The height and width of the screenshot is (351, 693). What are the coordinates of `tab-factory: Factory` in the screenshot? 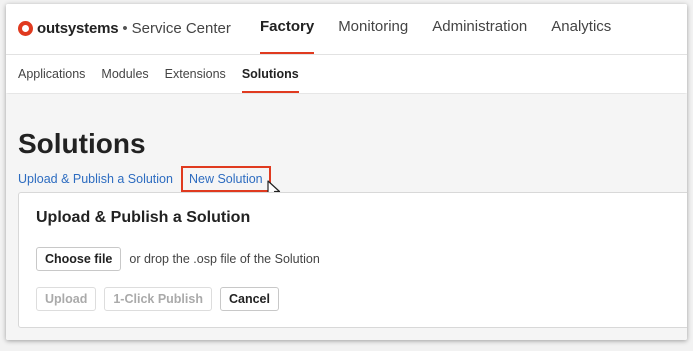 It's located at (287, 29).